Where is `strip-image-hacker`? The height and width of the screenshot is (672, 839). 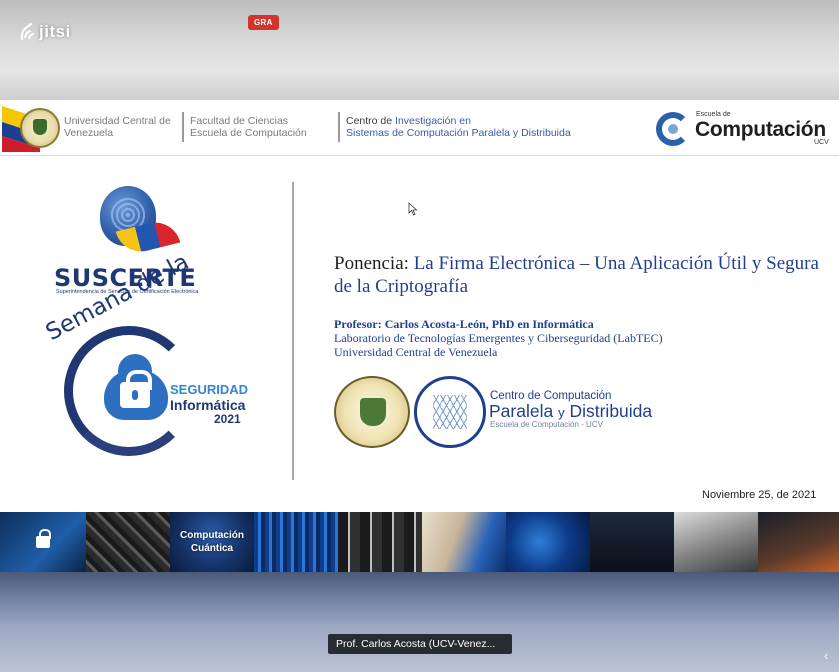 strip-image-hacker is located at coordinates (632, 542).